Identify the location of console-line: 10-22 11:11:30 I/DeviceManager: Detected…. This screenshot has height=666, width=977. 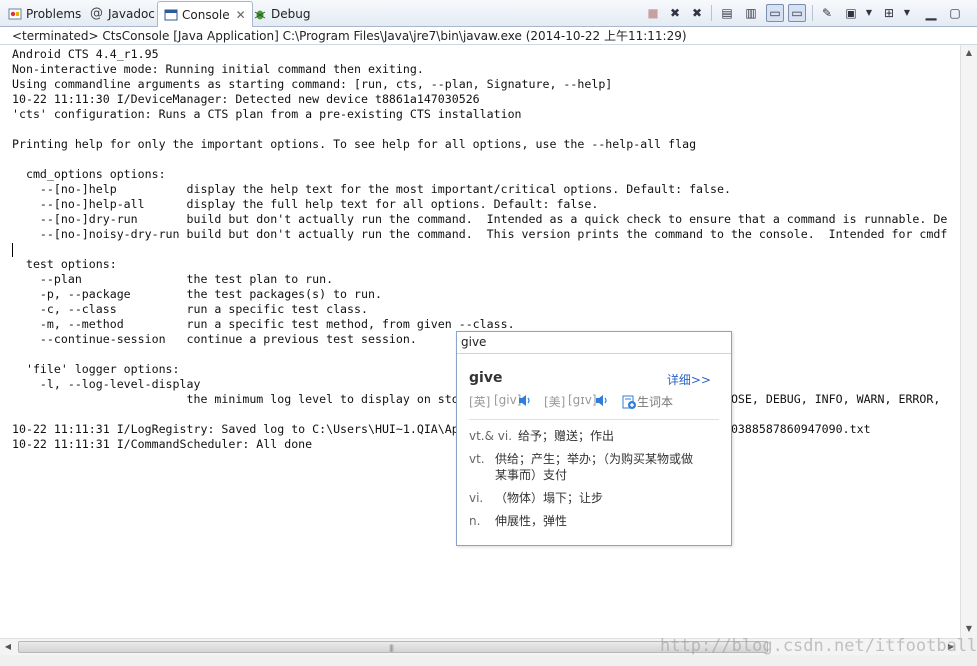
(246, 99).